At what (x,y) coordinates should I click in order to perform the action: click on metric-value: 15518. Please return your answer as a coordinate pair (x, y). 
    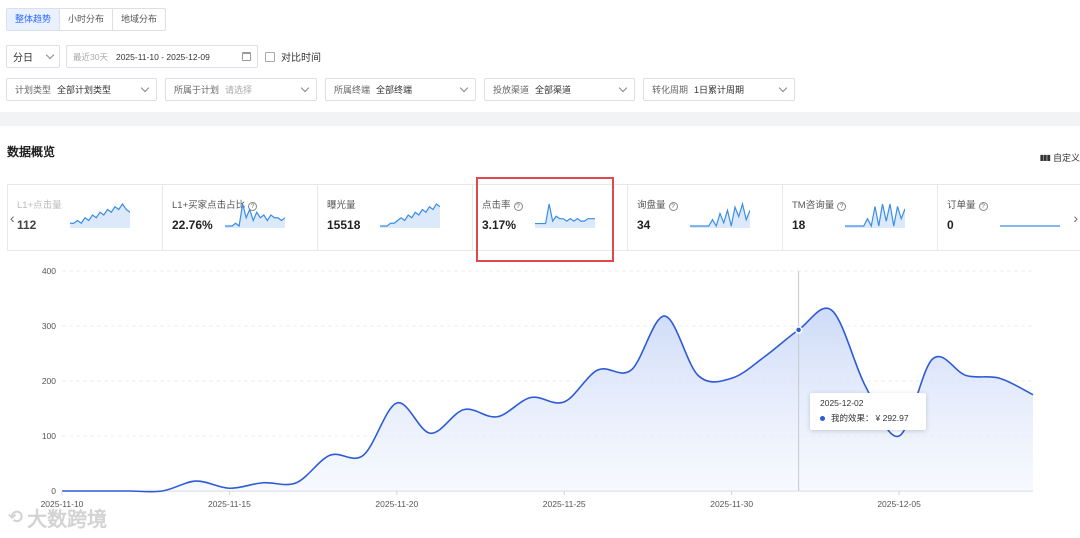
    Looking at the image, I should click on (344, 225).